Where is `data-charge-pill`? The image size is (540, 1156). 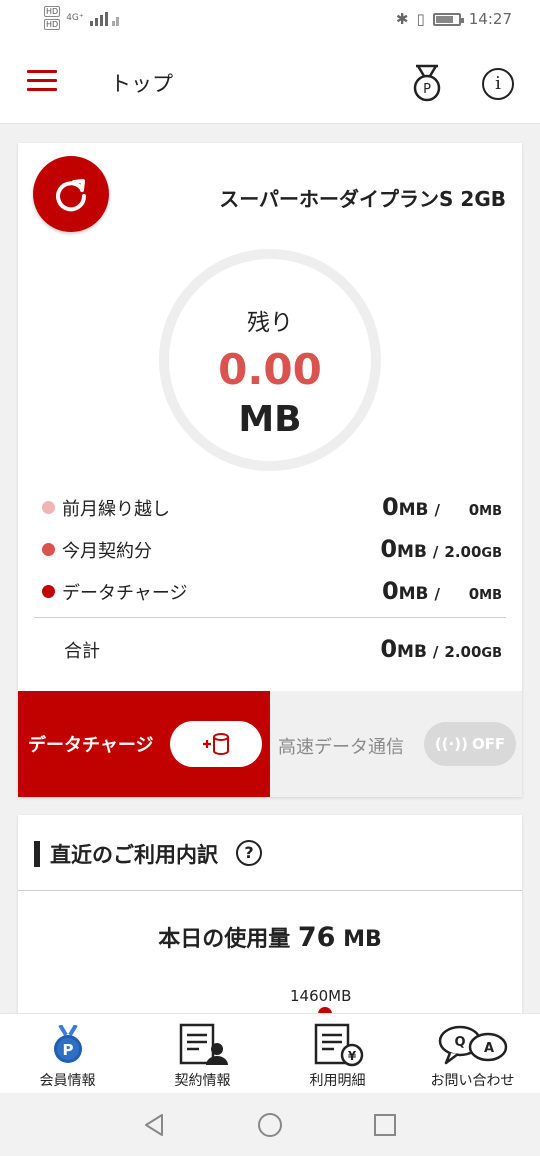
data-charge-pill is located at coordinates (216, 744).